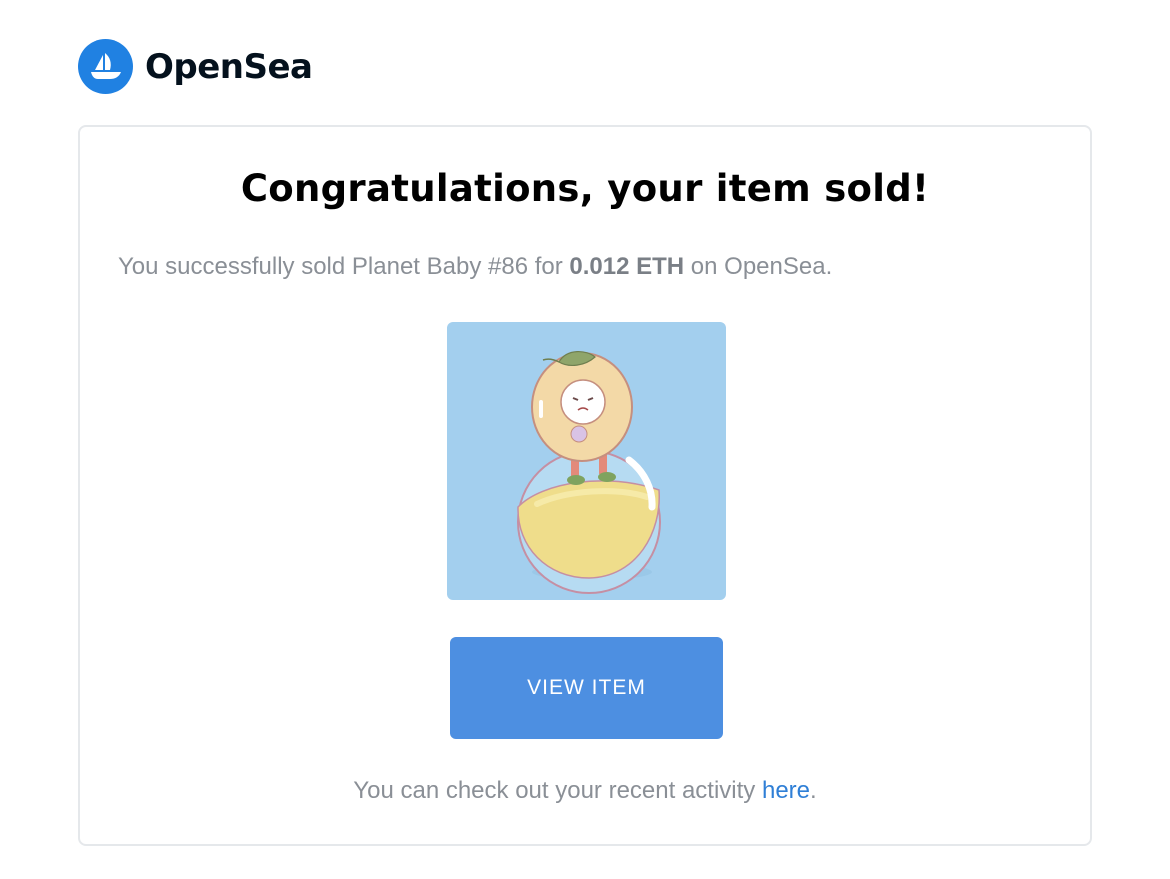 This screenshot has height=879, width=1170. Describe the element at coordinates (786, 790) in the screenshot. I see `activity-link: here` at that location.